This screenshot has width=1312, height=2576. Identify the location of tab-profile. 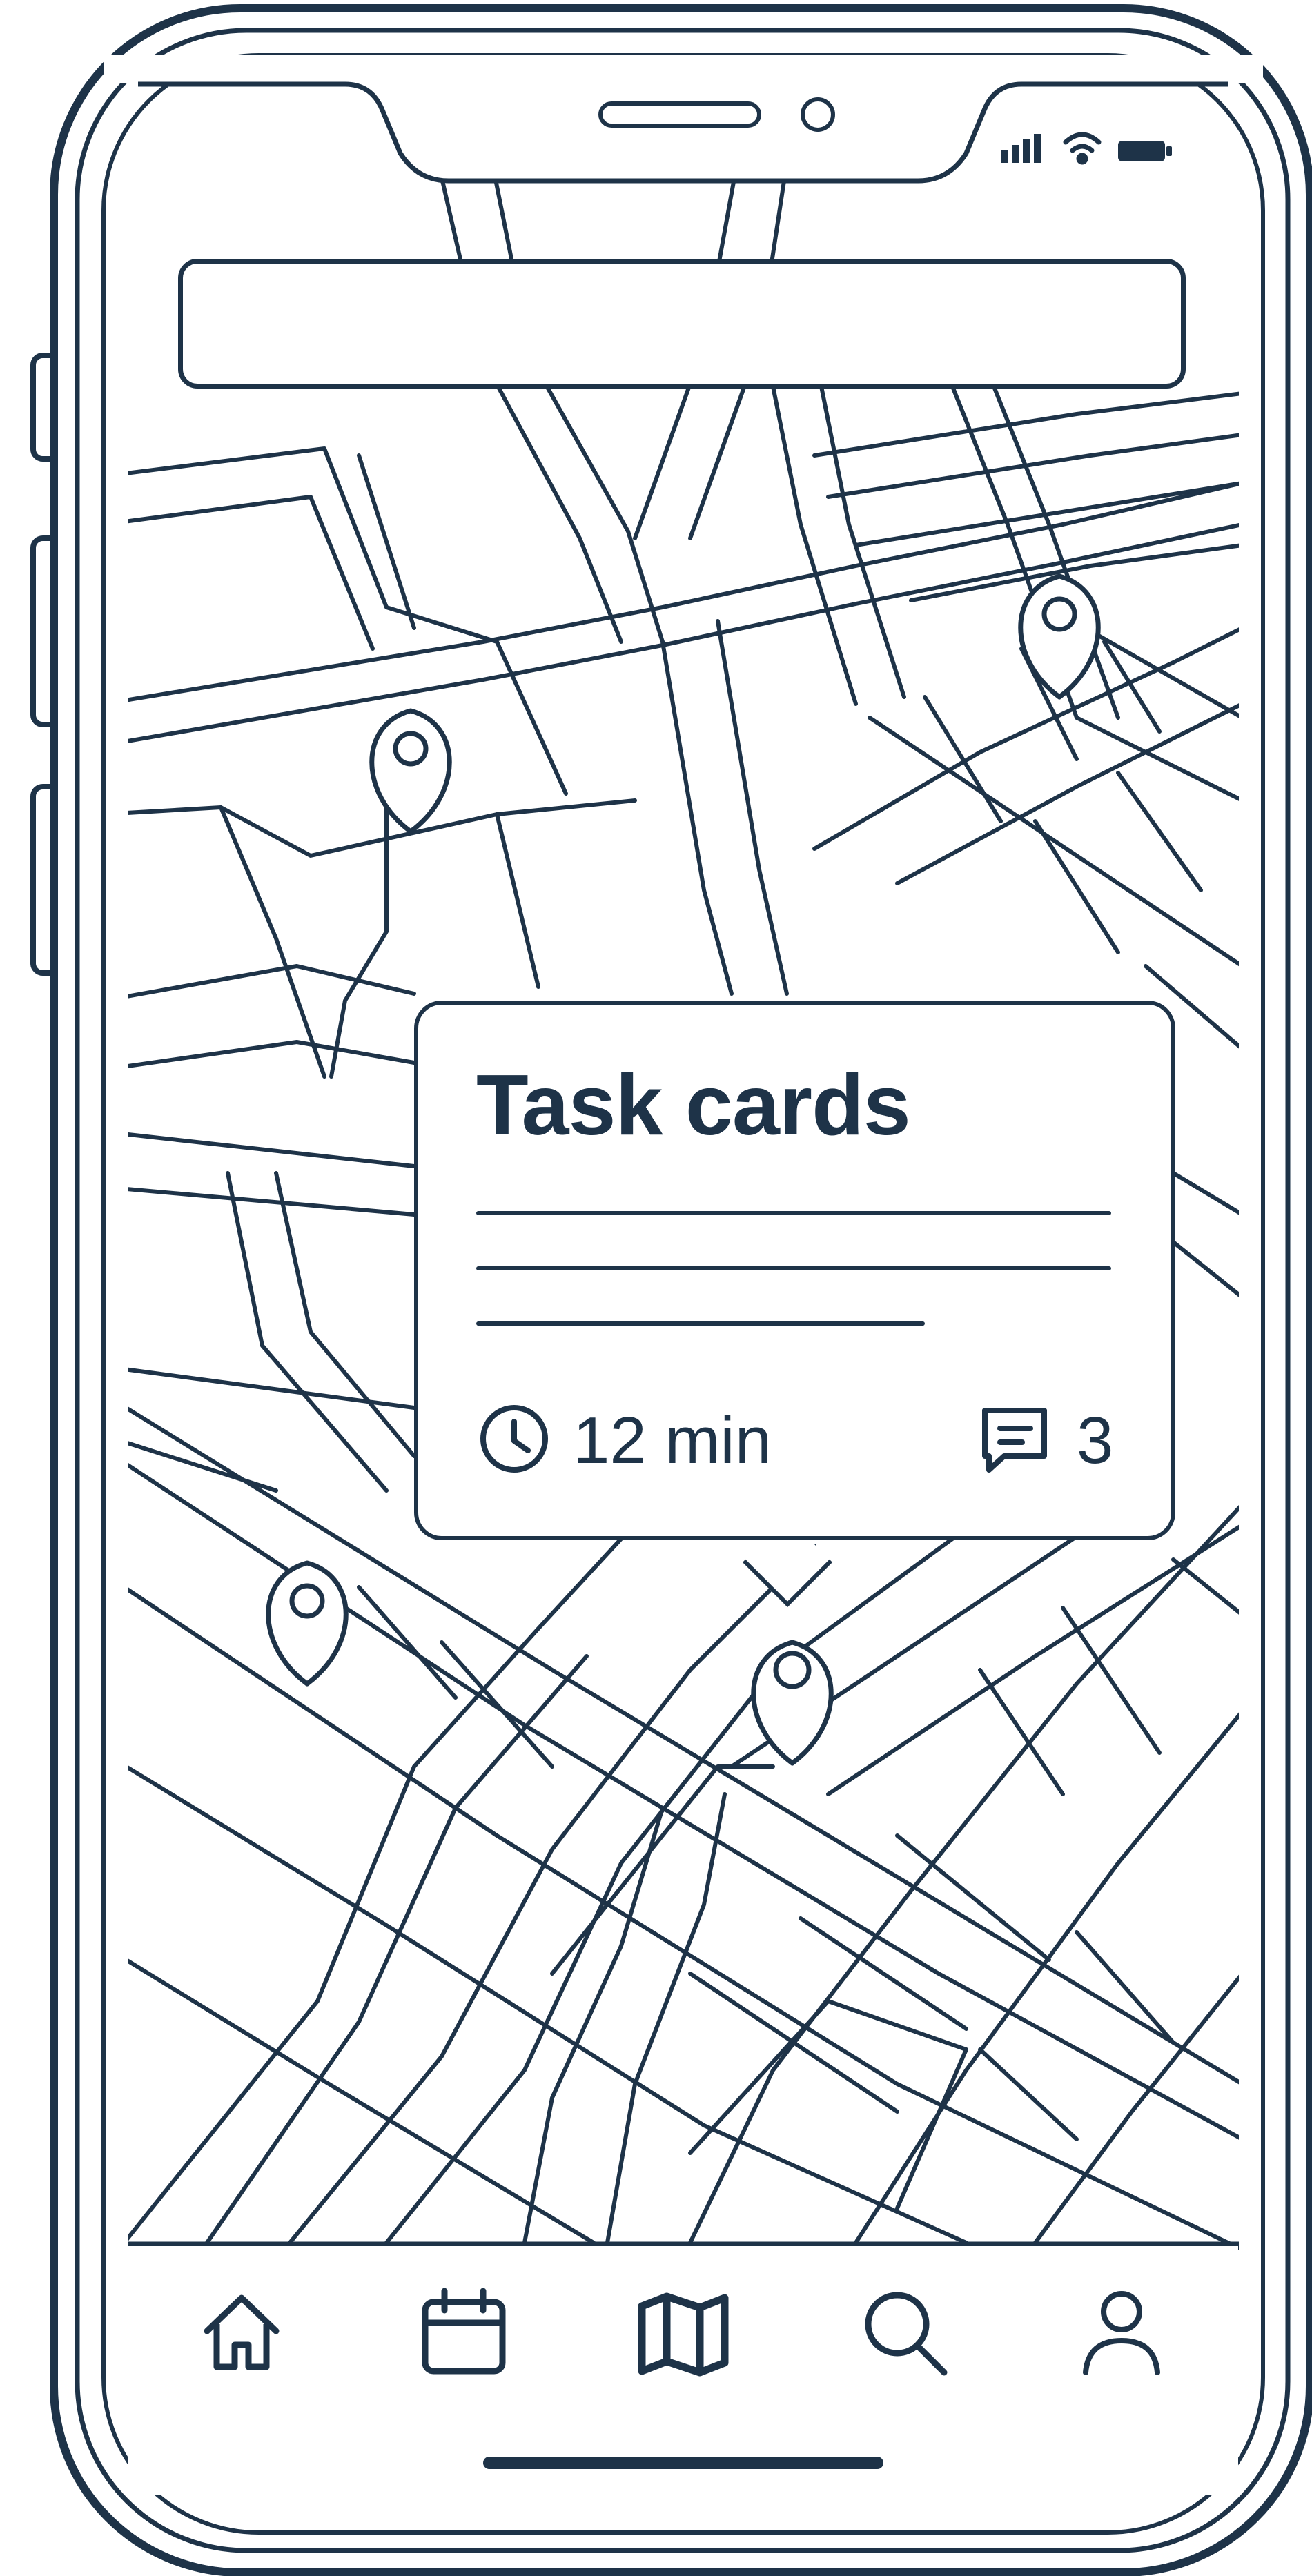
(1121, 2332).